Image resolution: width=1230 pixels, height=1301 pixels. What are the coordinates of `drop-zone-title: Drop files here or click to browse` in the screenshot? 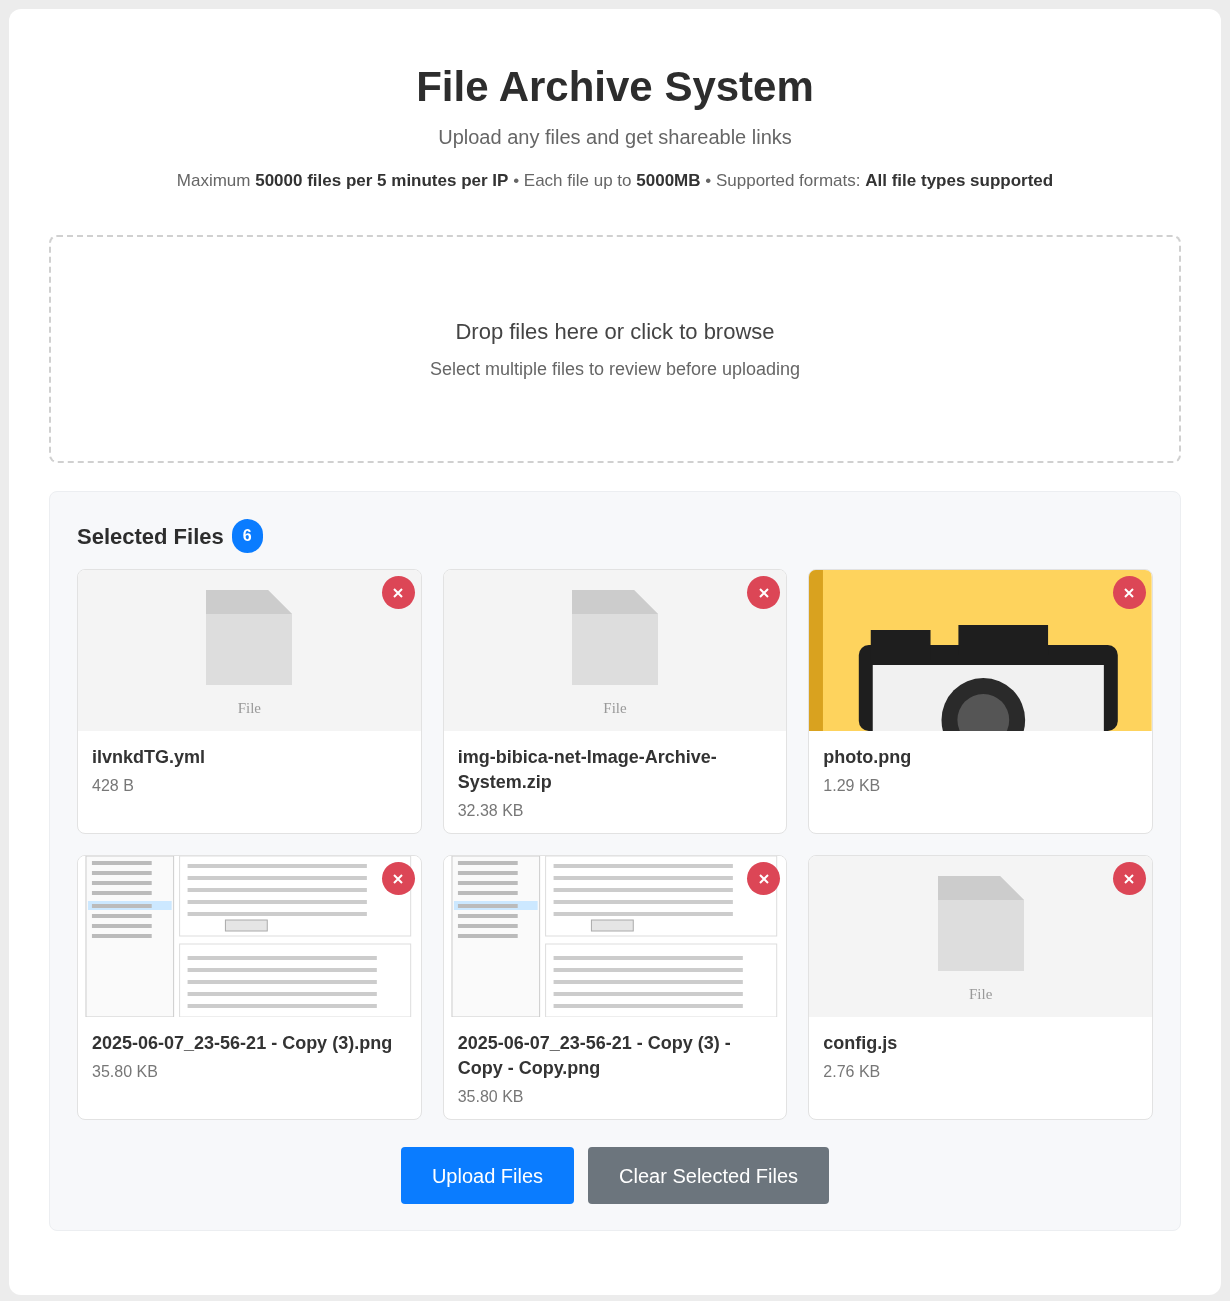 It's located at (615, 332).